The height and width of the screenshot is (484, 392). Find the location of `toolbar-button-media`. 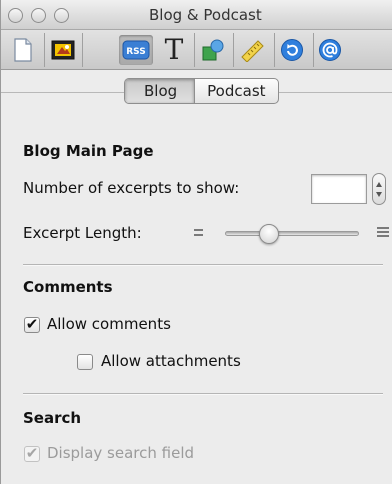

toolbar-button-media is located at coordinates (63, 50).